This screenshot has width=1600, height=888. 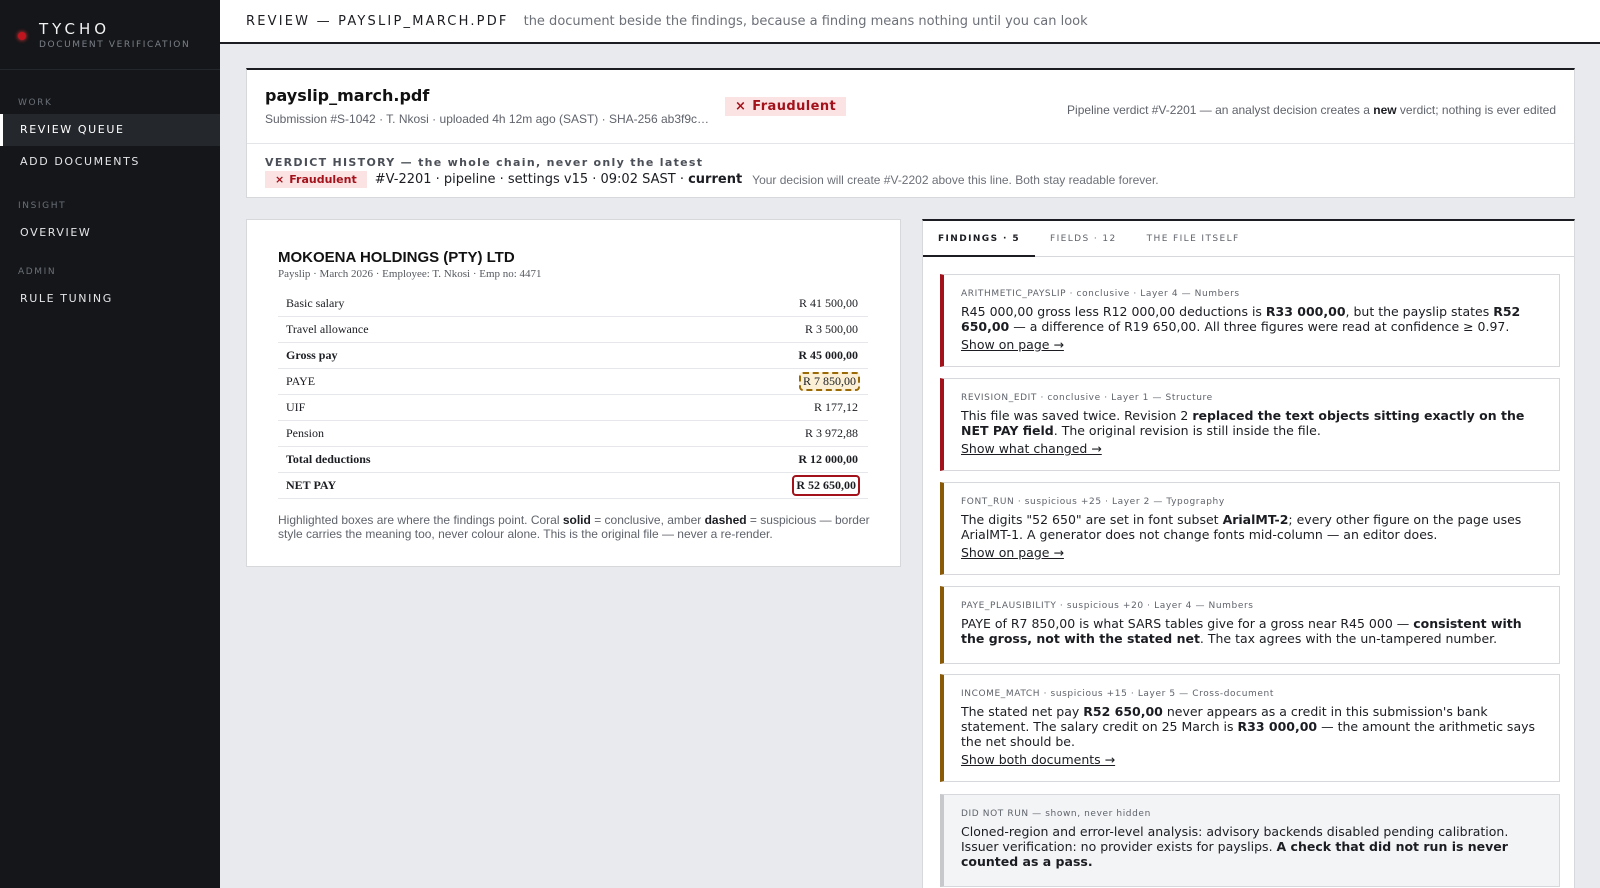 I want to click on document-company-name: MOKOENA HOLDINGS (PTY) LTD, so click(x=396, y=257).